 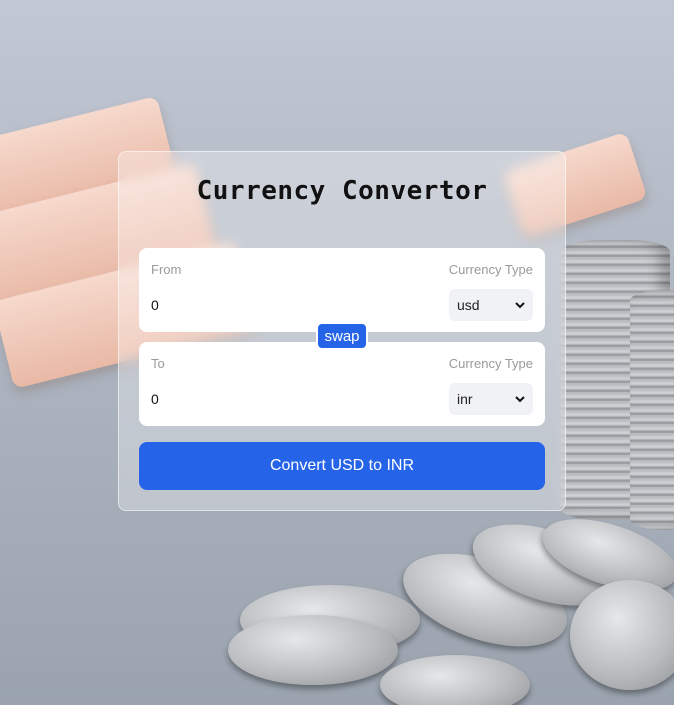 I want to click on swap-button: swap, so click(x=342, y=336).